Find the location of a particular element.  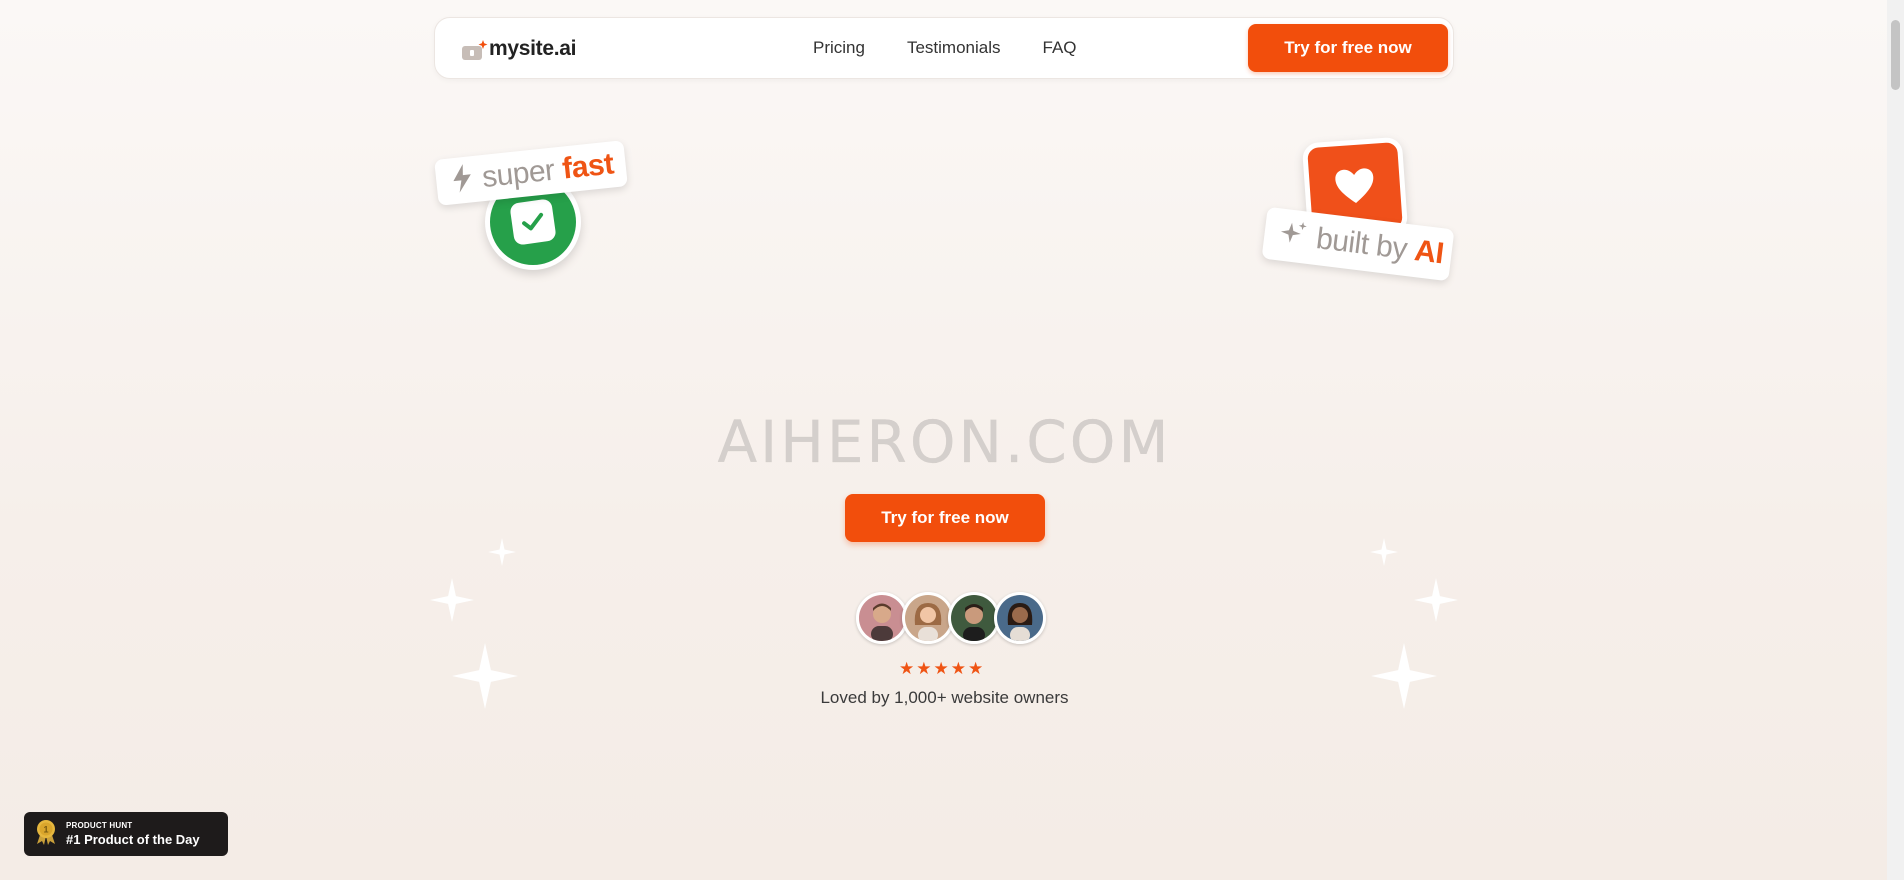

social-proof-text: Loved by 1,000+ website owners is located at coordinates (944, 697).